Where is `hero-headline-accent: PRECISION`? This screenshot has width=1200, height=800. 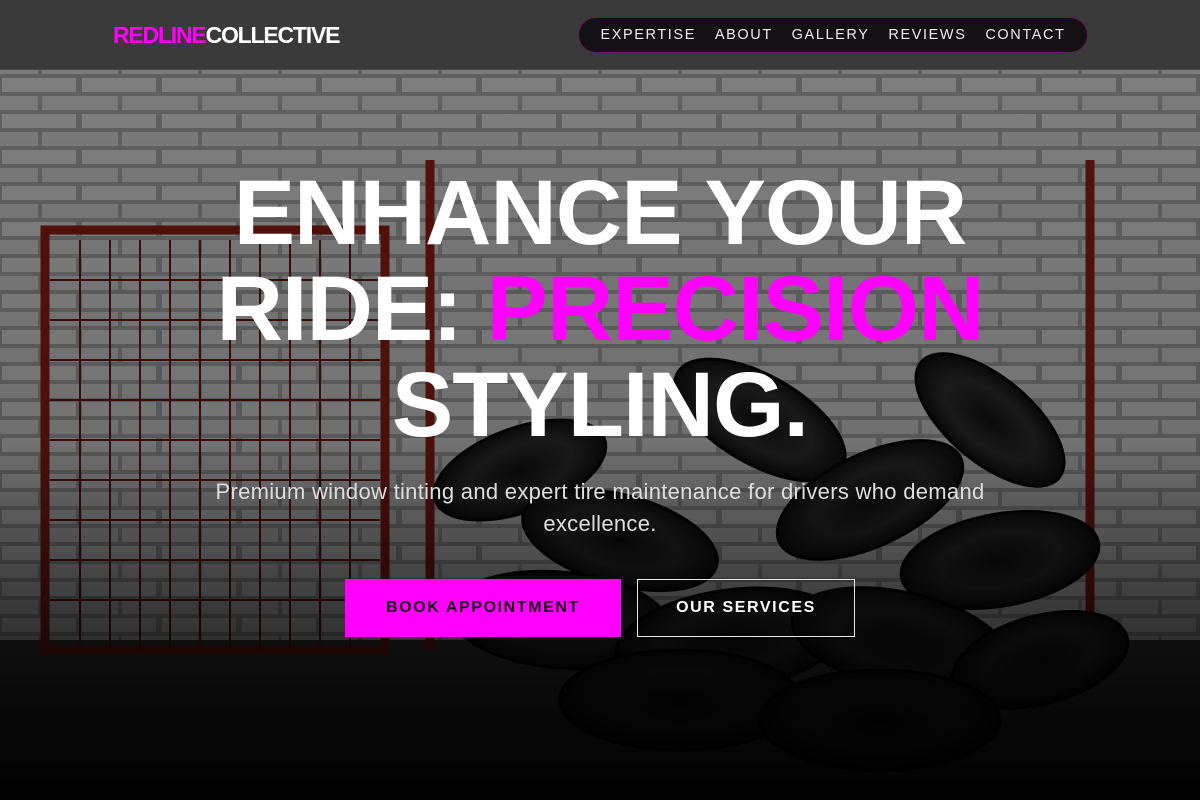 hero-headline-accent: PRECISION is located at coordinates (735, 309).